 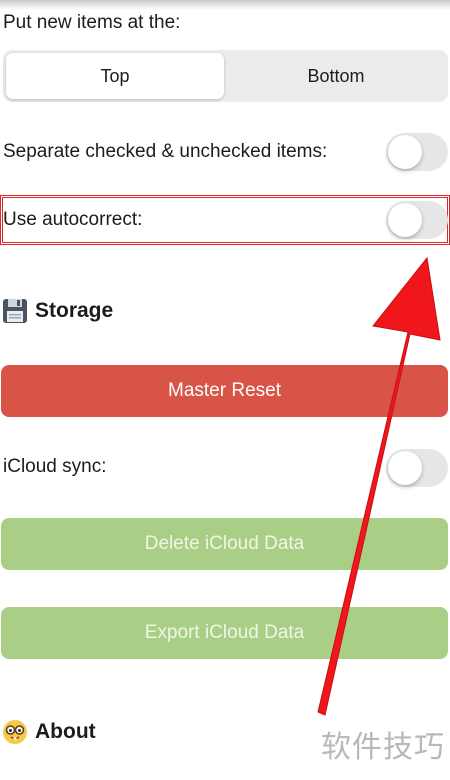 What do you see at coordinates (115, 76) in the screenshot?
I see `segment-top: Top` at bounding box center [115, 76].